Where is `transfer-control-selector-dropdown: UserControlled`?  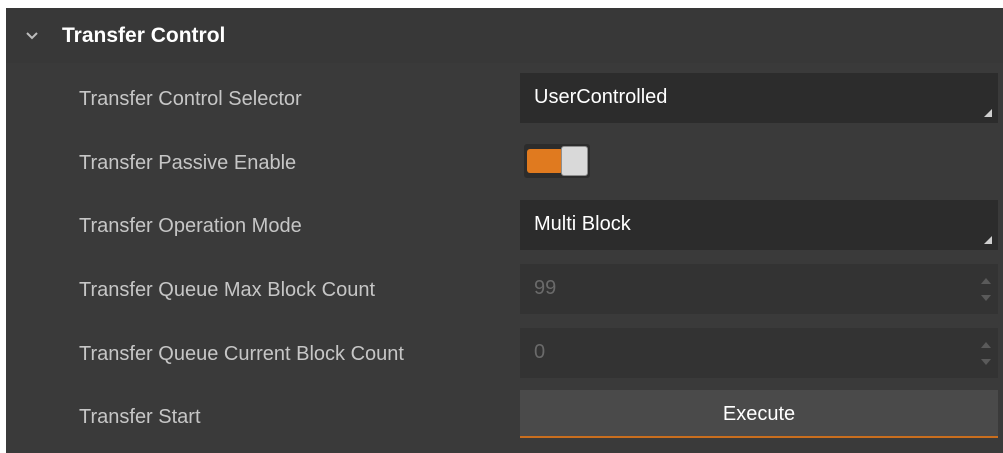
transfer-control-selector-dropdown: UserControlled is located at coordinates (759, 98).